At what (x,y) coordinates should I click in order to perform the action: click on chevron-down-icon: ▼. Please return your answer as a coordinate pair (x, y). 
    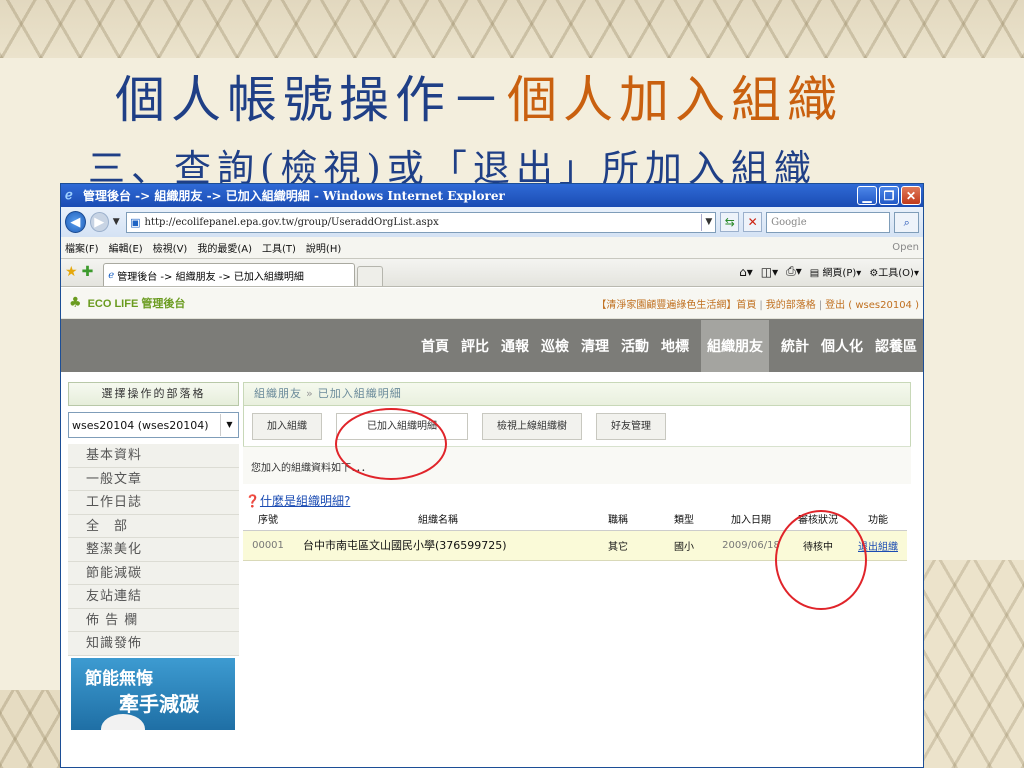
    Looking at the image, I should click on (229, 425).